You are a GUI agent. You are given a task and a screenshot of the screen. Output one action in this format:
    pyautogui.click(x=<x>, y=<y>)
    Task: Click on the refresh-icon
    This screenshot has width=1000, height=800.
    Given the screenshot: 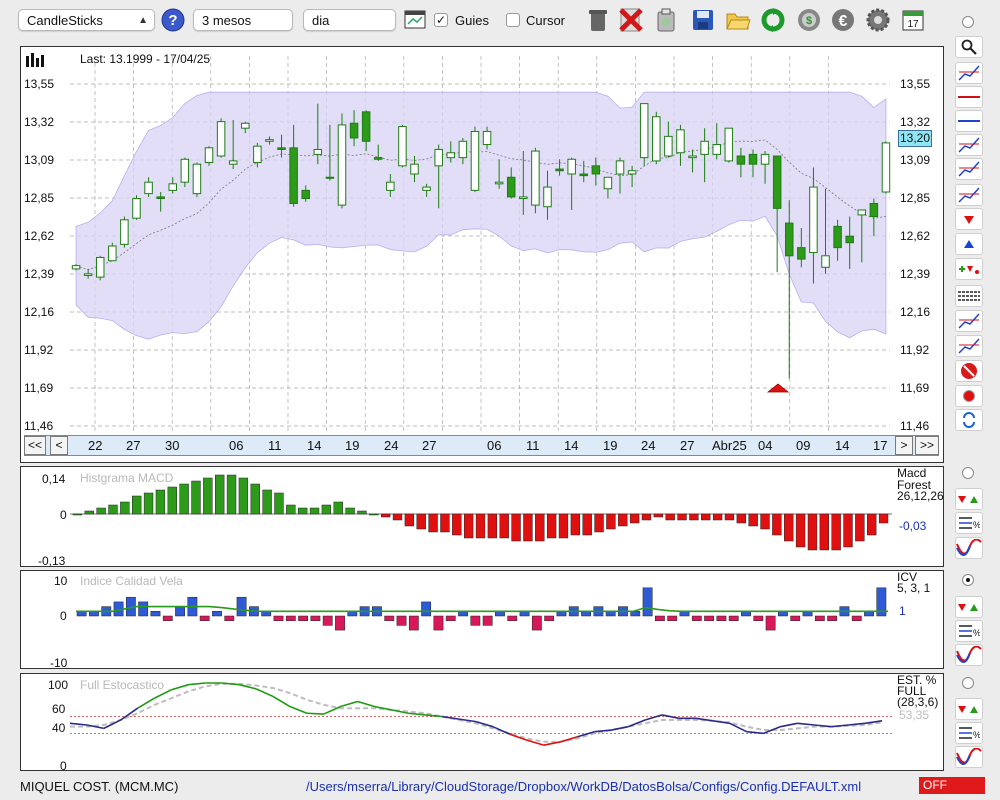 What is the action you would take?
    pyautogui.click(x=773, y=20)
    